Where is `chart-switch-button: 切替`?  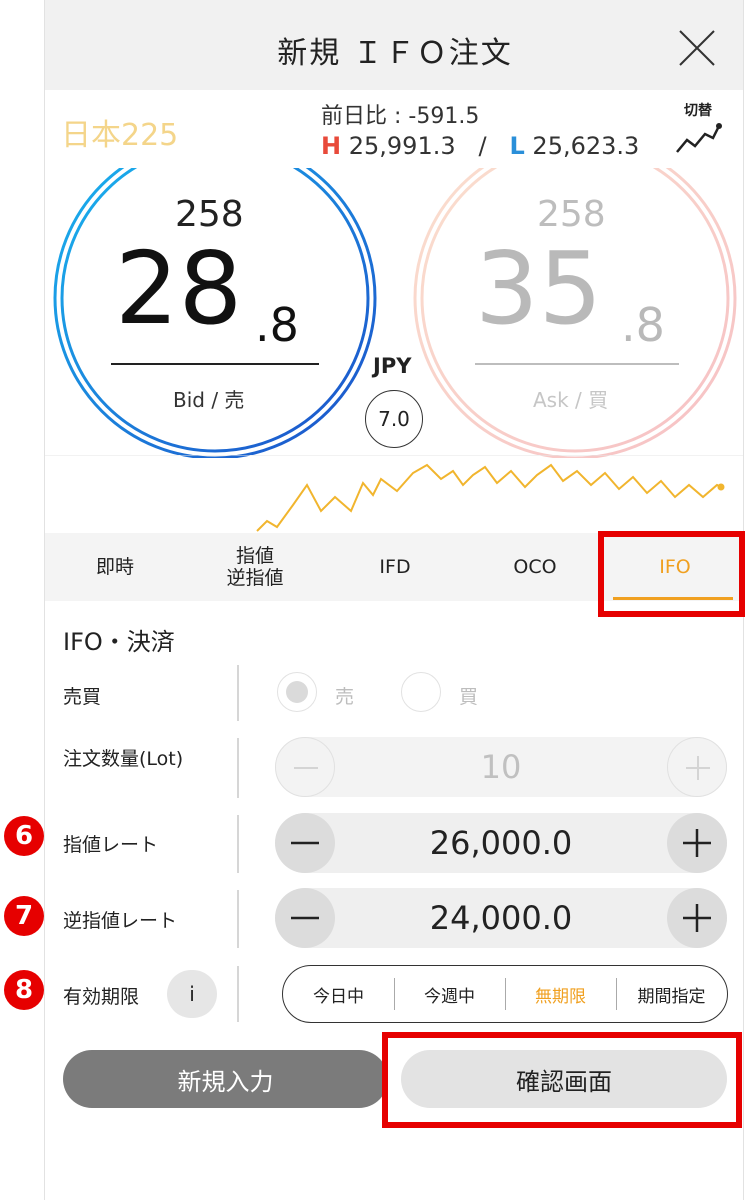 chart-switch-button: 切替 is located at coordinates (698, 130).